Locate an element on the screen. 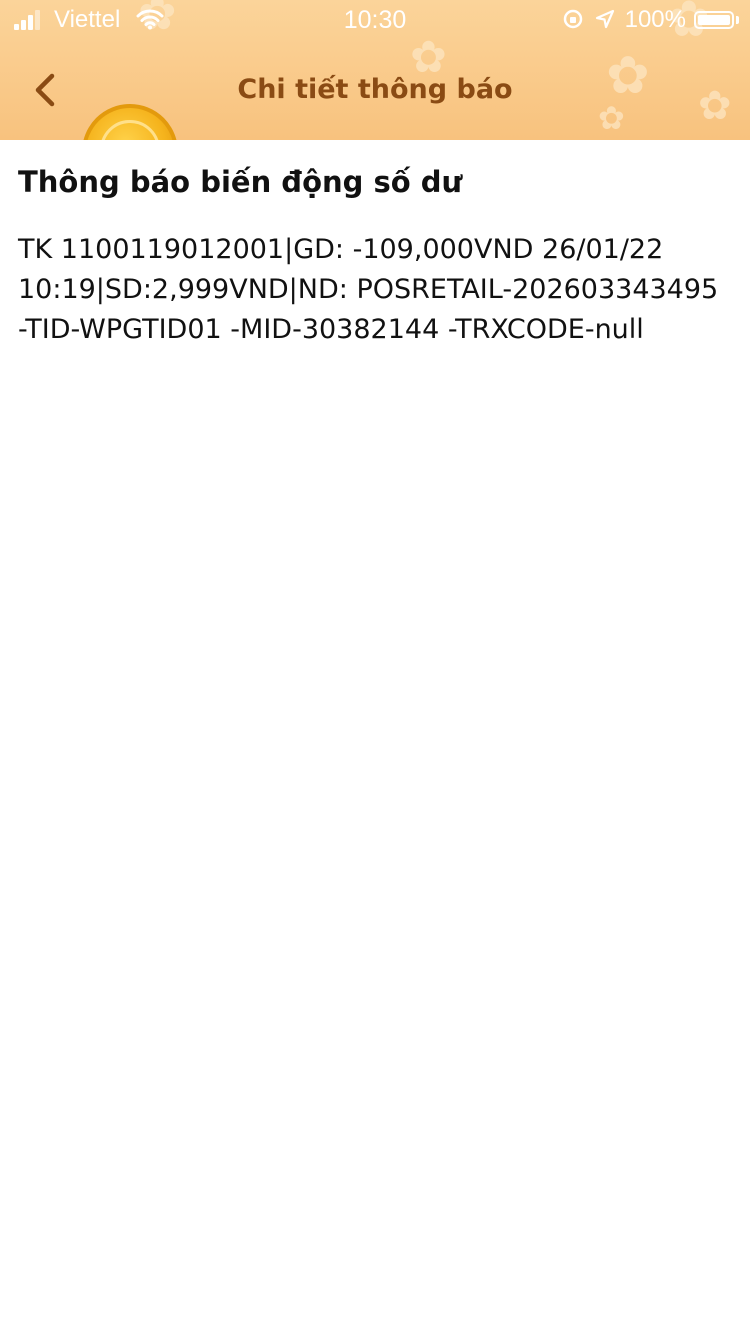  location-arrow-icon is located at coordinates (605, 19).